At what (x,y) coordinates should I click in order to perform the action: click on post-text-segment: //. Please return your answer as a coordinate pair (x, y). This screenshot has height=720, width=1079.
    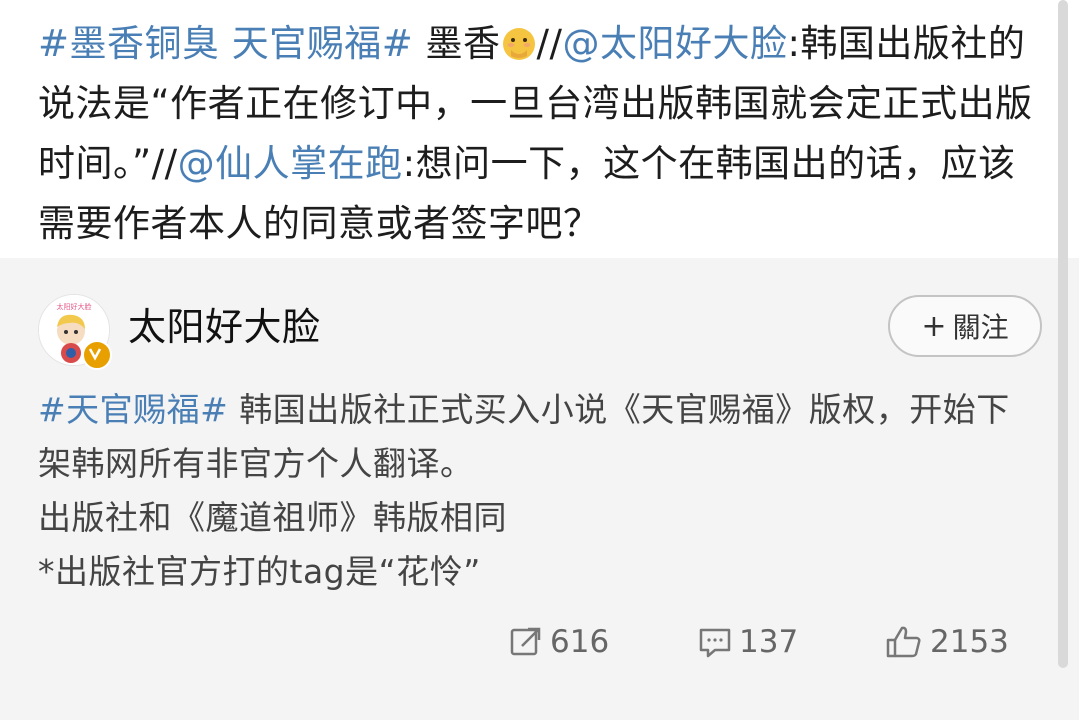
    Looking at the image, I should click on (549, 43).